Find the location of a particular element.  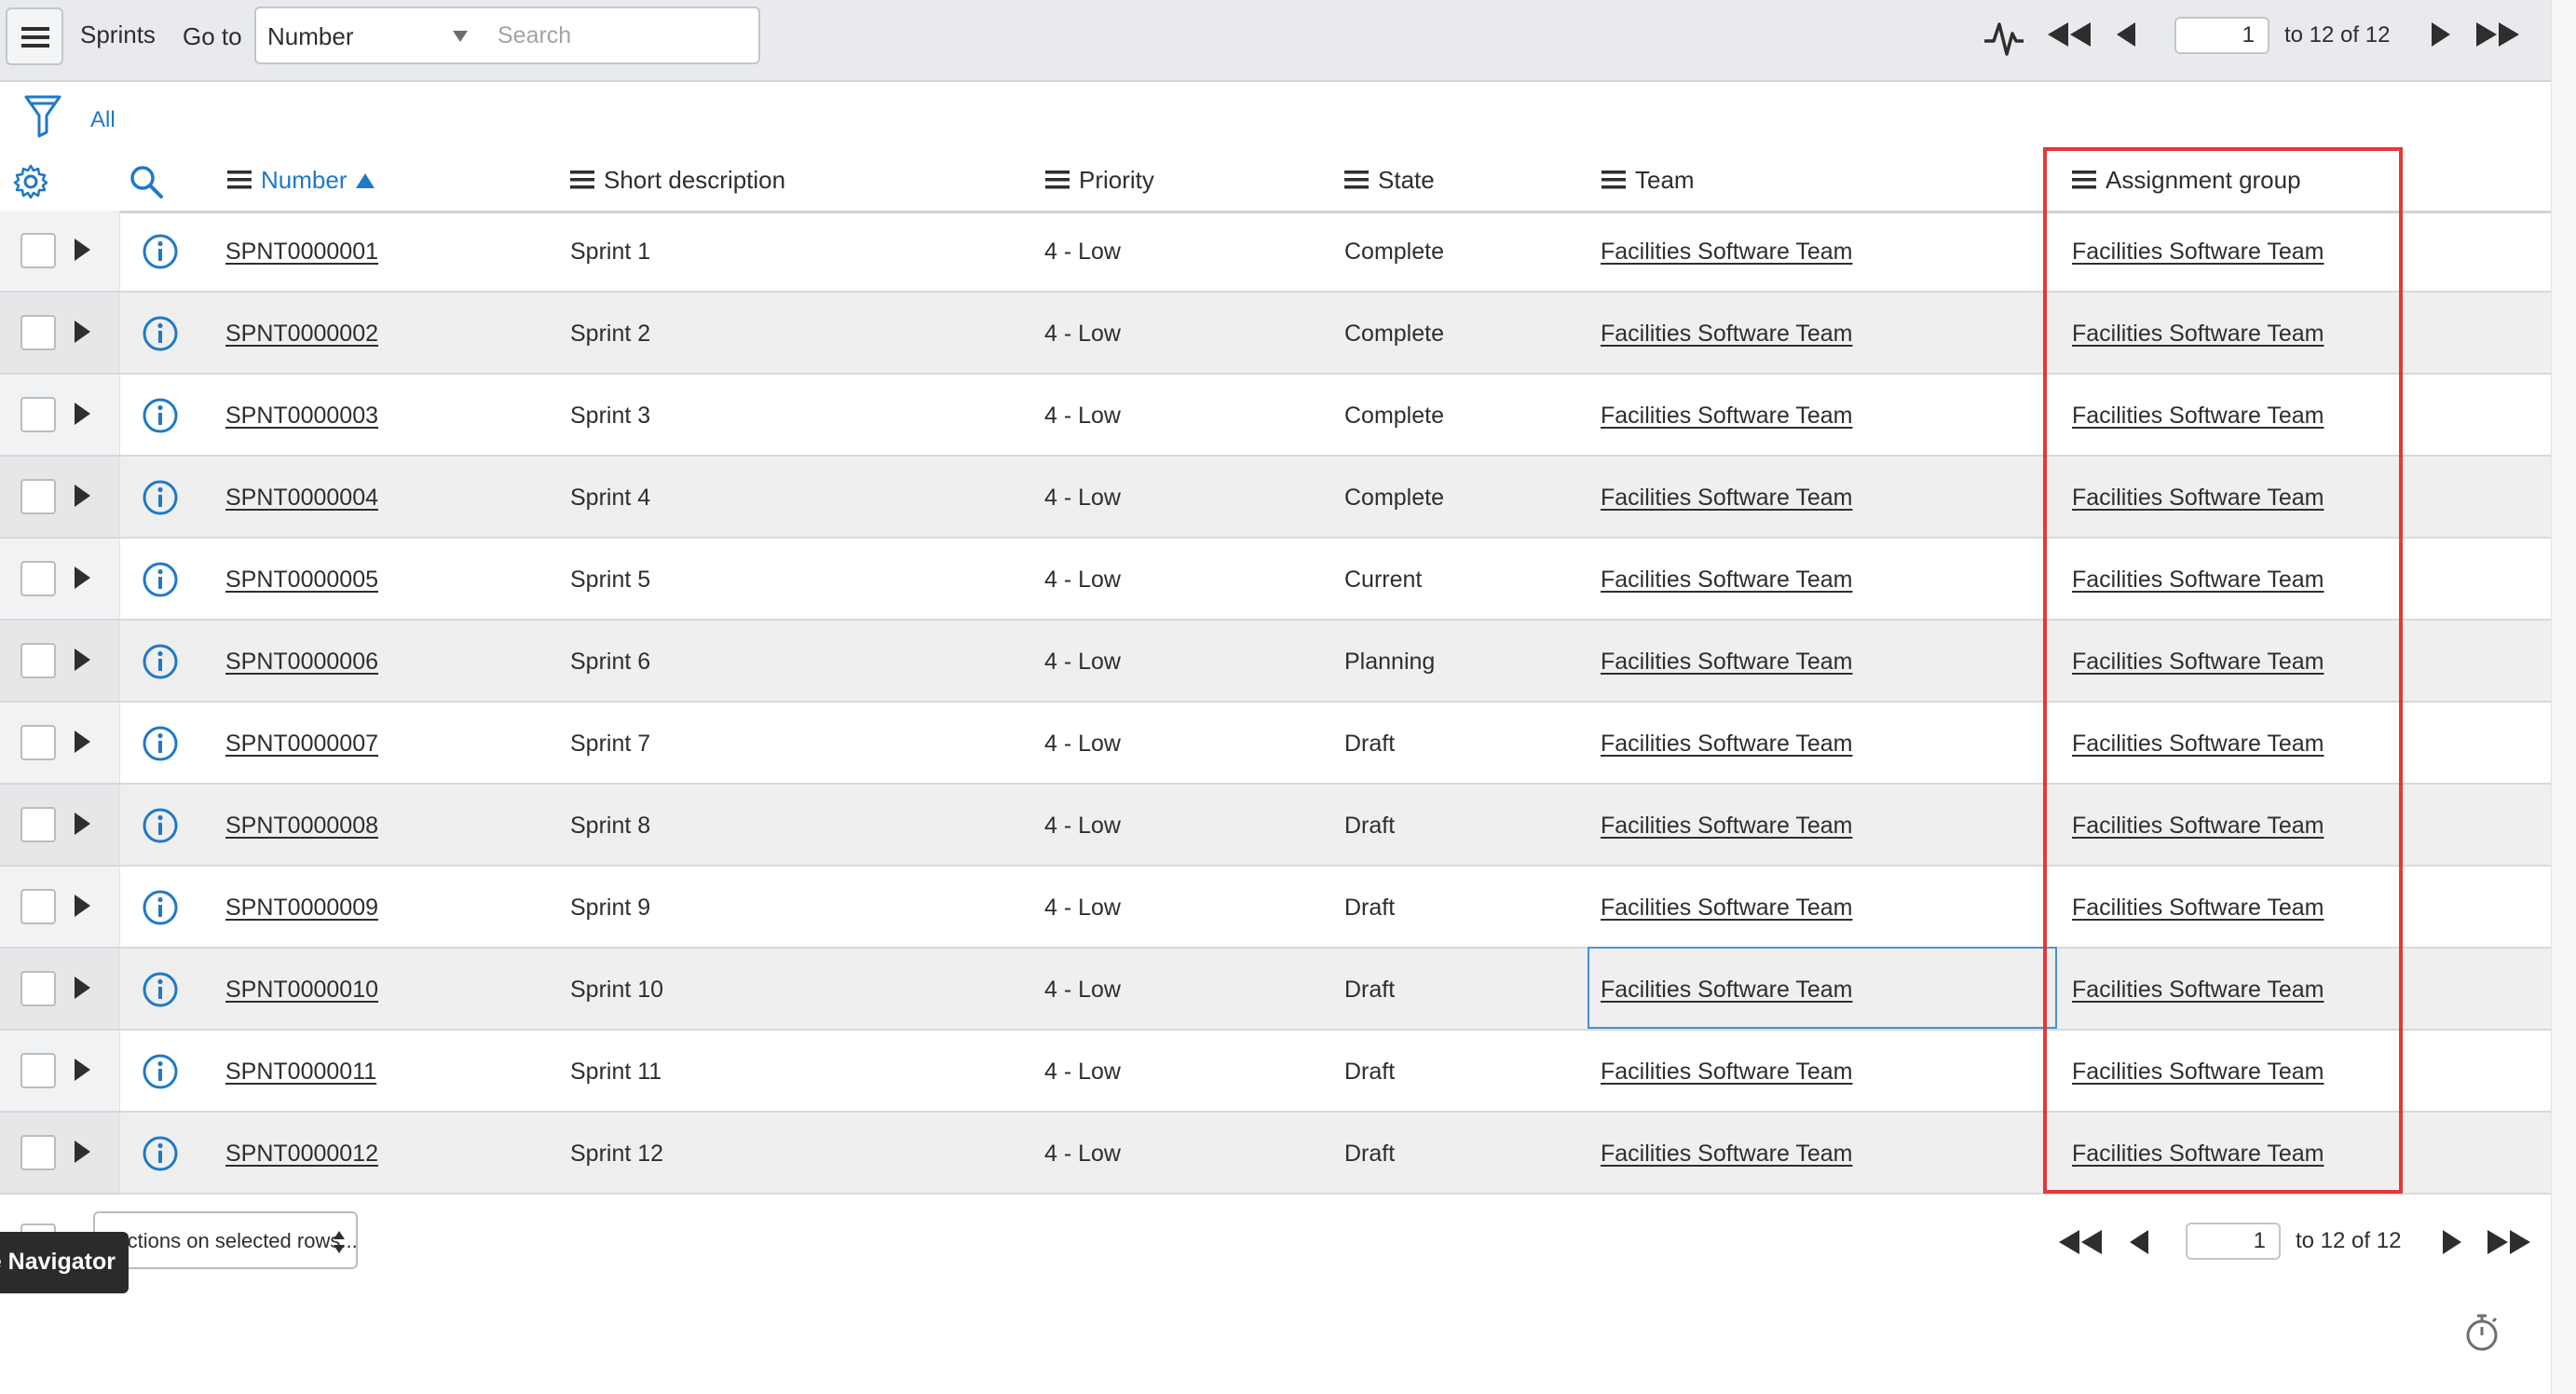

filter-icon is located at coordinates (42, 116).